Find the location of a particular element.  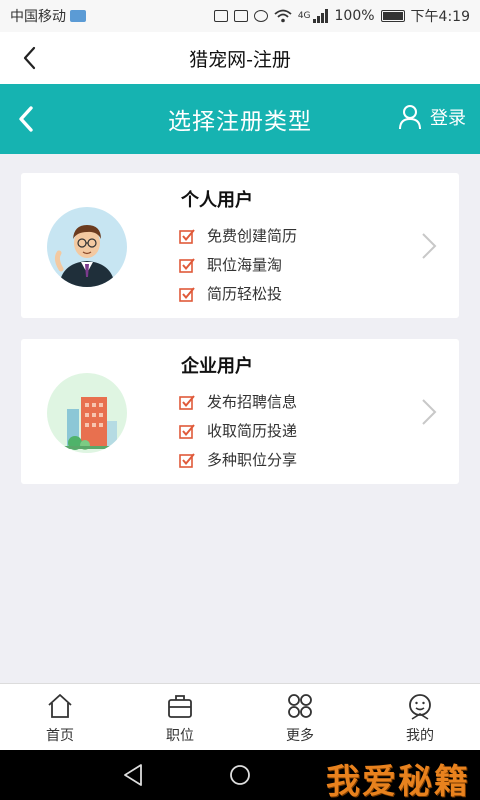

personal-feature-list: 免费创建简历 职位海量淘 简历轻松投 is located at coordinates (238, 264).